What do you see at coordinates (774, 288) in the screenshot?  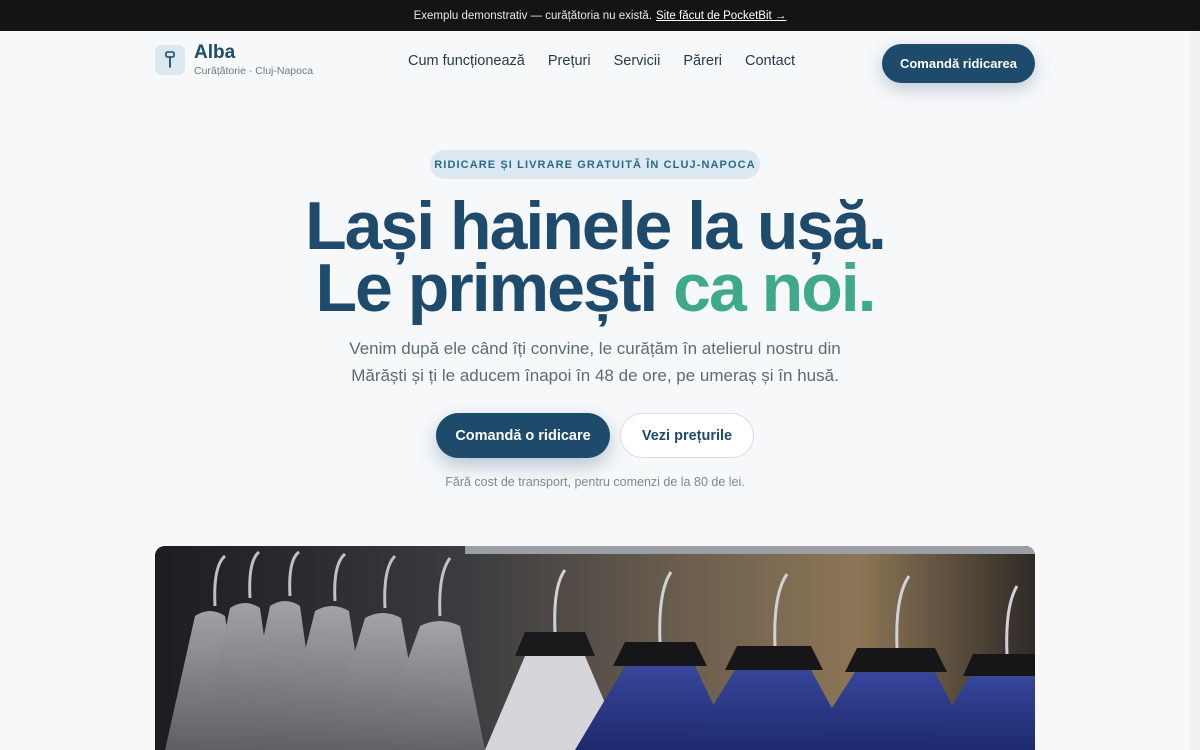 I see `hero-title-accent: ca noi.` at bounding box center [774, 288].